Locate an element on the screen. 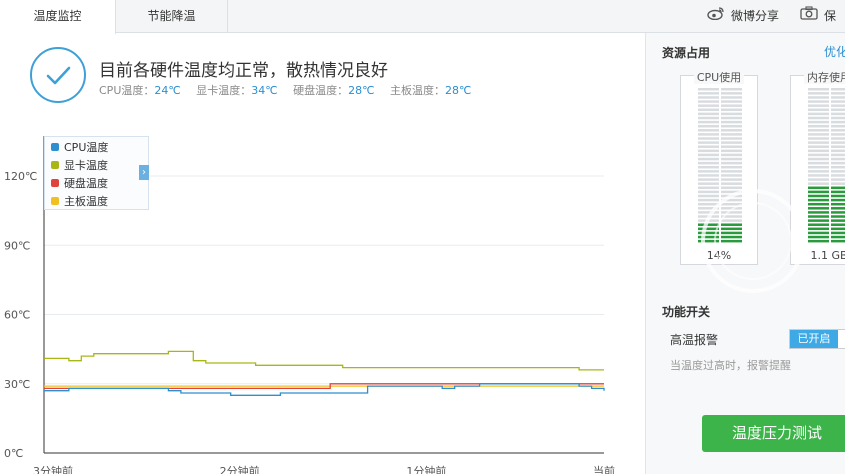 Image resolution: width=845 pixels, height=474 pixels. x-tick-label: 3分钟前 is located at coordinates (53, 469).